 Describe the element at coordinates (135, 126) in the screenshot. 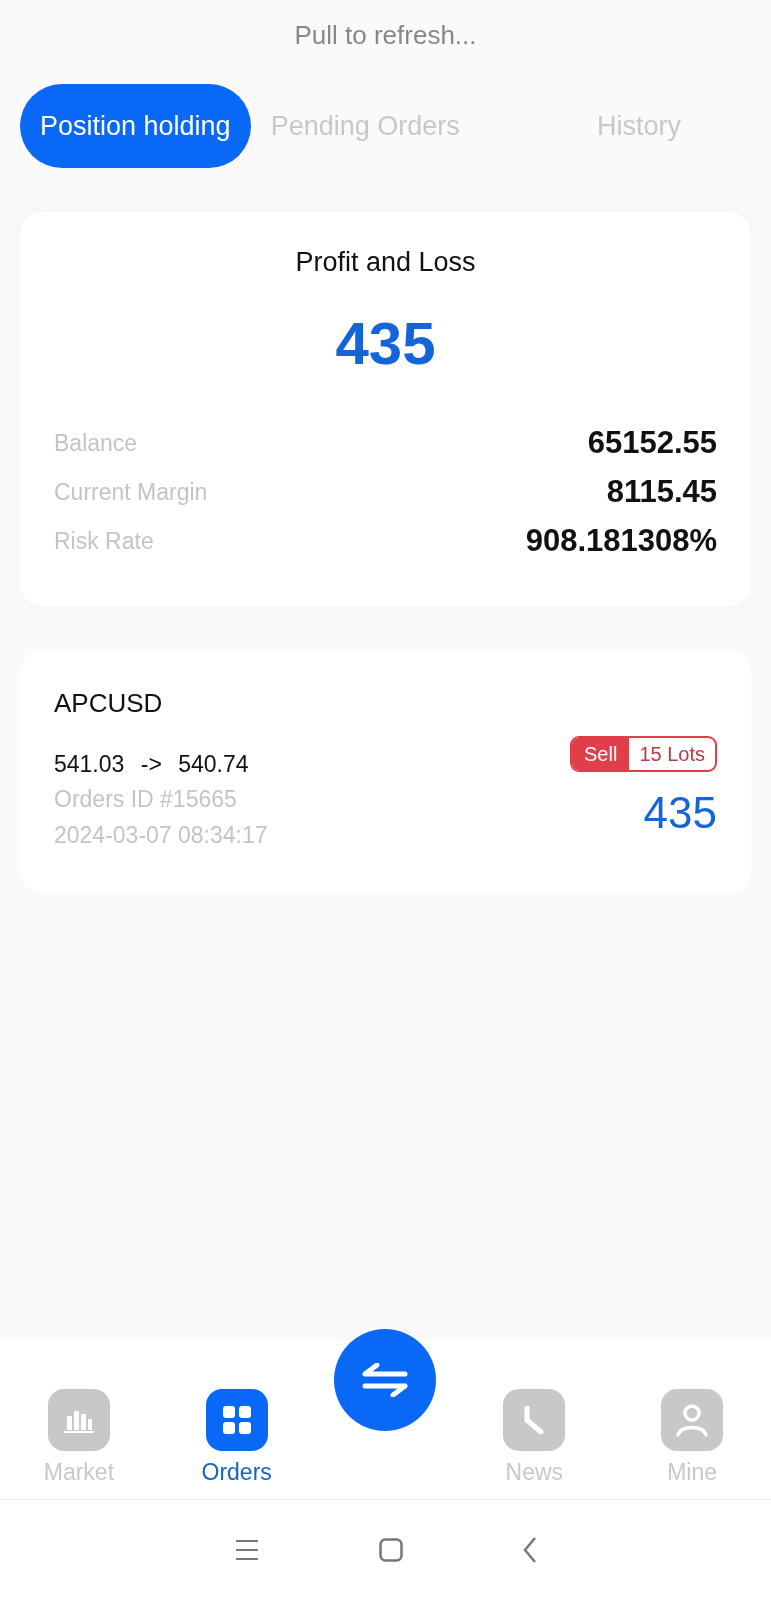

I see `tab: Position holding` at that location.